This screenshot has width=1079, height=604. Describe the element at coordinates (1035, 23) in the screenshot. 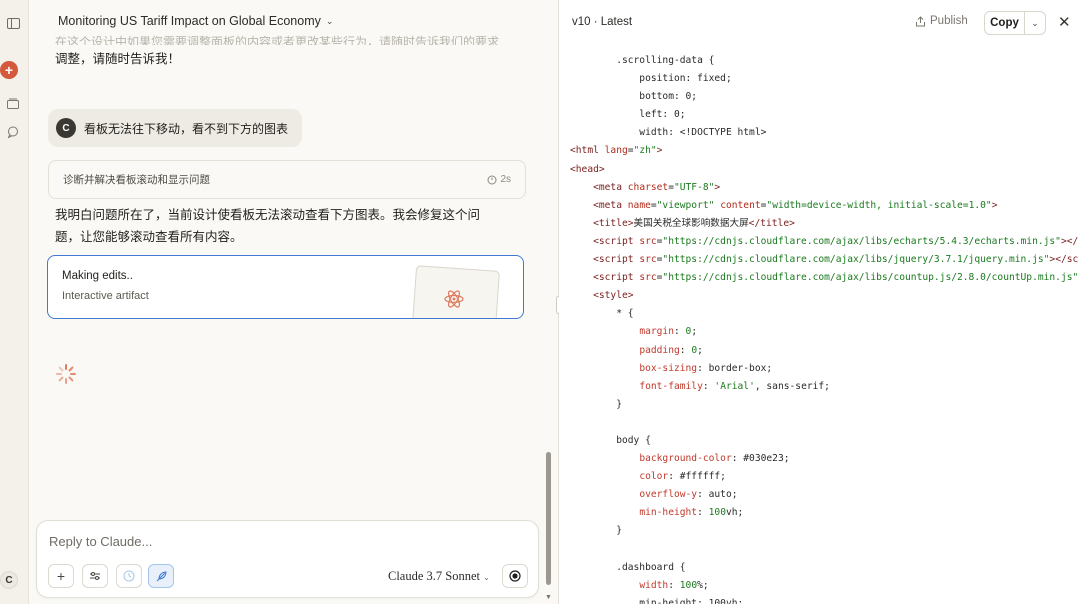

I see `copy-options-chevron-icon: ⌄` at that location.